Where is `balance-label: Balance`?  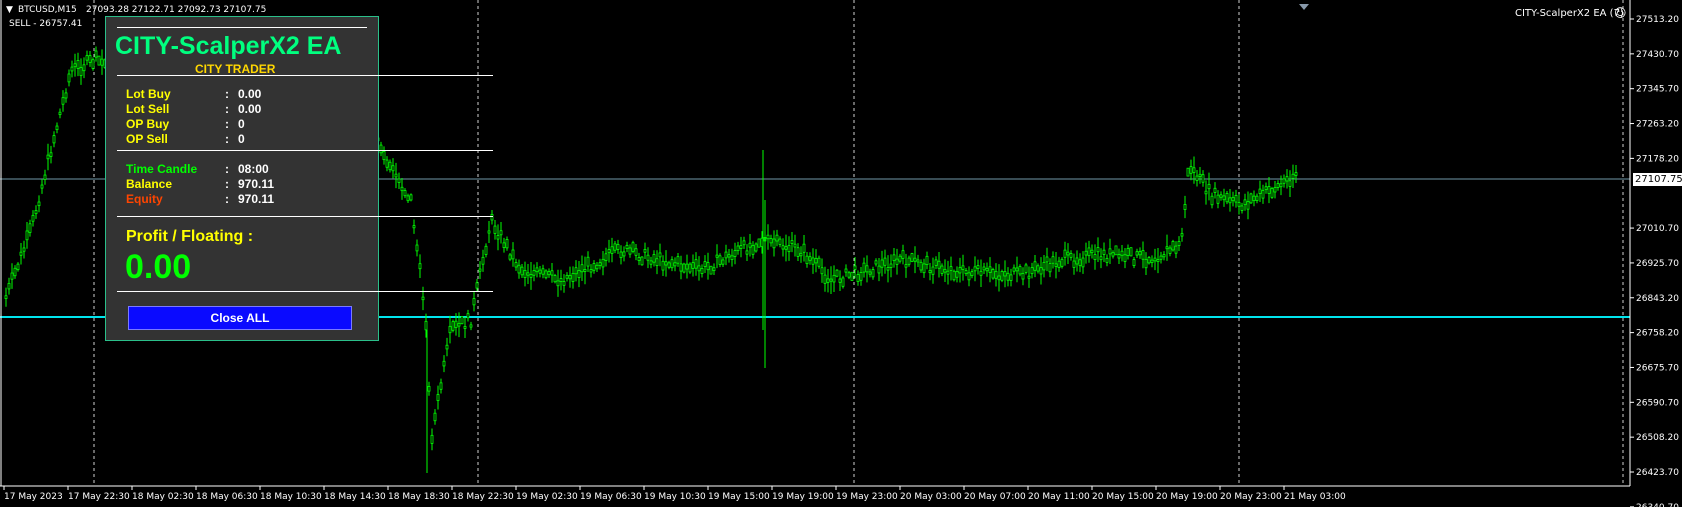
balance-label: Balance is located at coordinates (149, 184).